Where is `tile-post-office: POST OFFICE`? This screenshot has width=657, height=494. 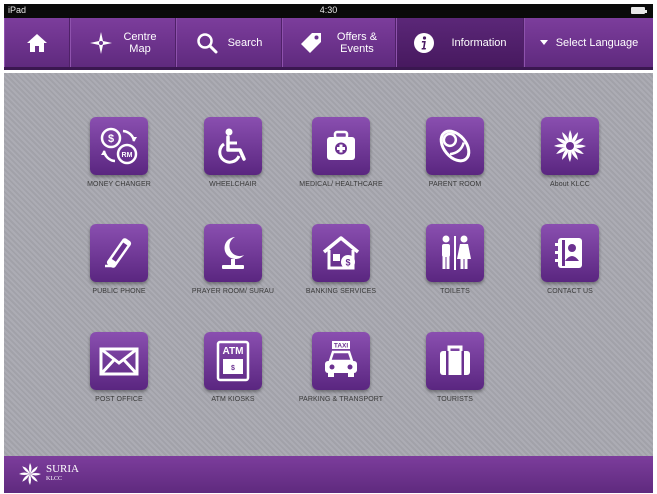 tile-post-office: POST OFFICE is located at coordinates (119, 368).